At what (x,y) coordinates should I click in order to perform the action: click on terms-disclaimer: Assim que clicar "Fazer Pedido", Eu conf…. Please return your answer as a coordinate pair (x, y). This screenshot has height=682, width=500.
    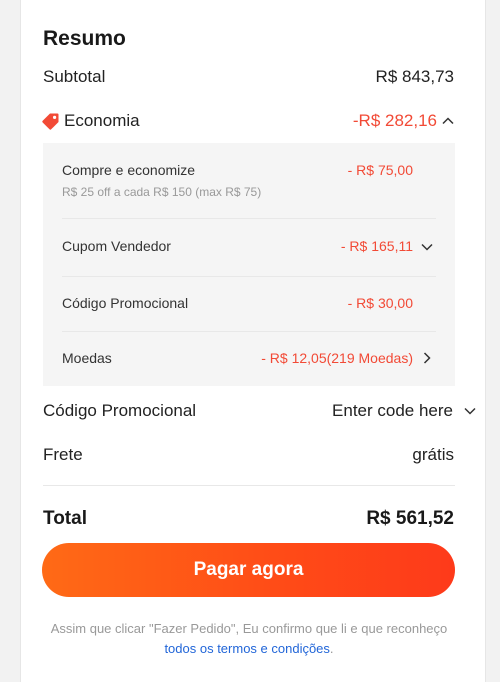
    Looking at the image, I should click on (249, 639).